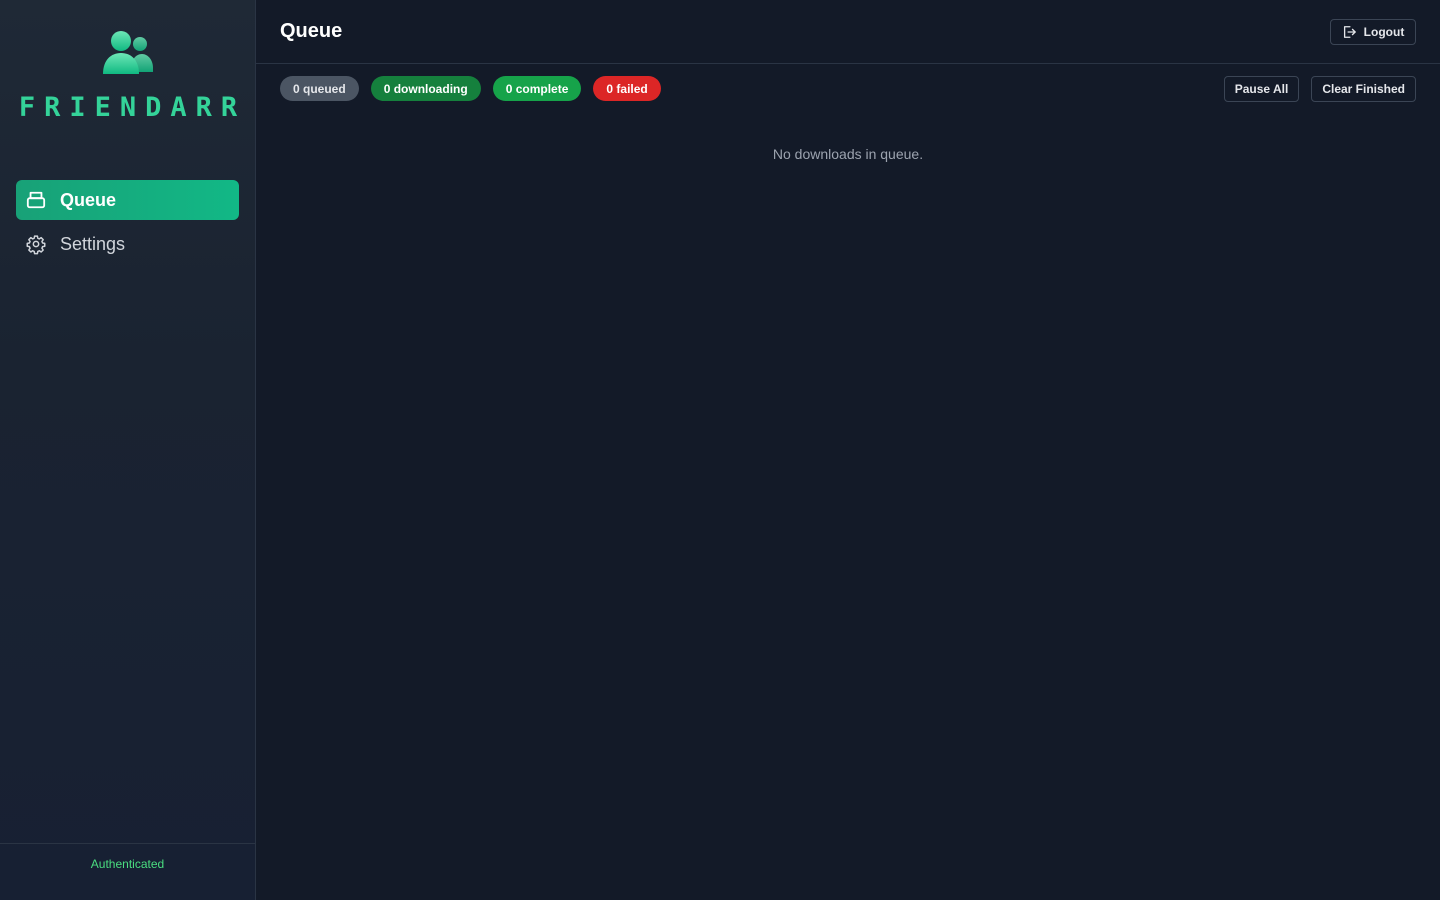  Describe the element at coordinates (36, 200) in the screenshot. I see `inbox-icon` at that location.